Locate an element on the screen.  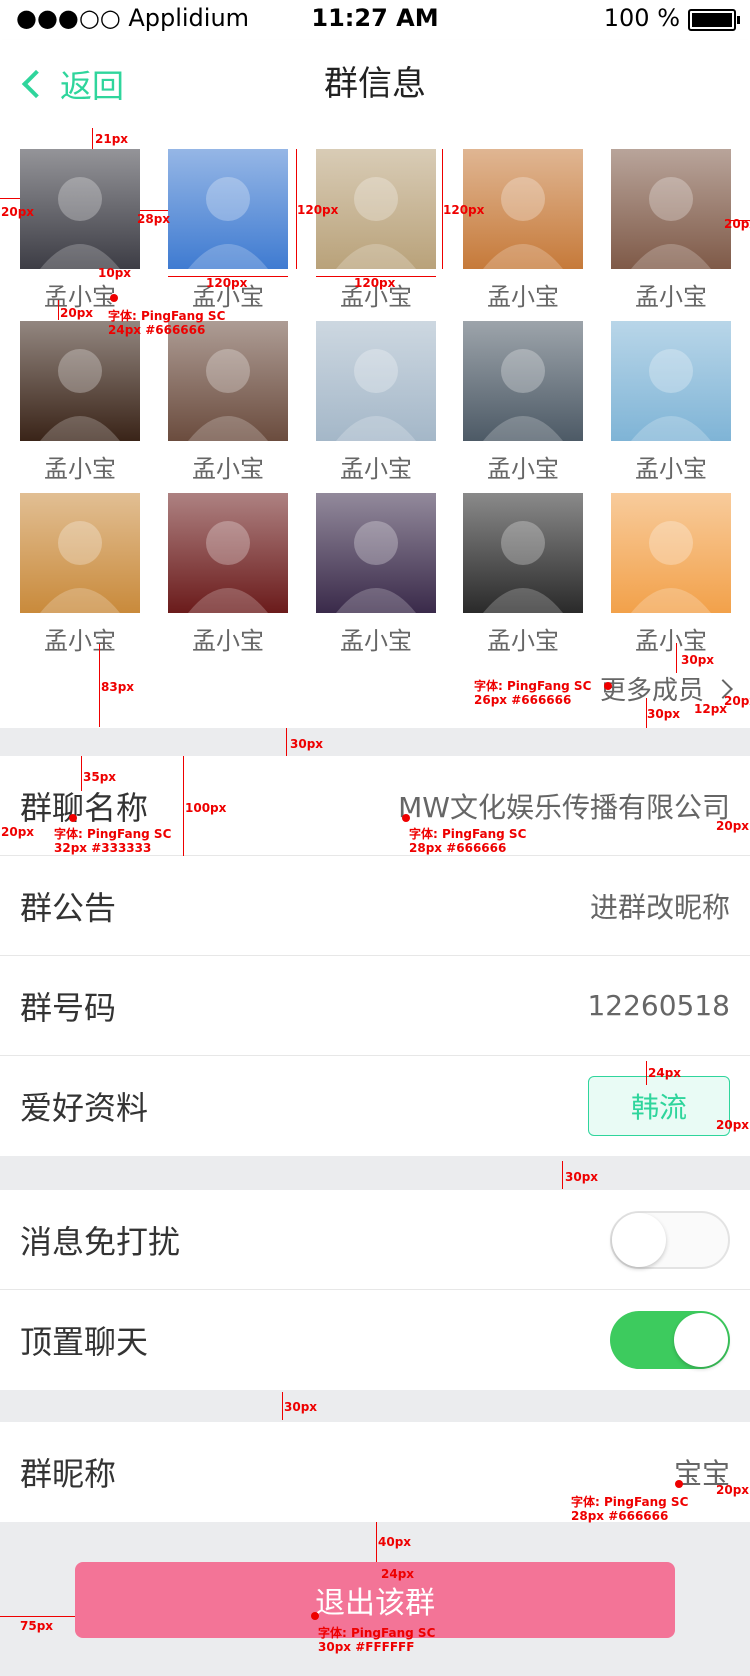
battery-percent: 100 % is located at coordinates (641, 18).